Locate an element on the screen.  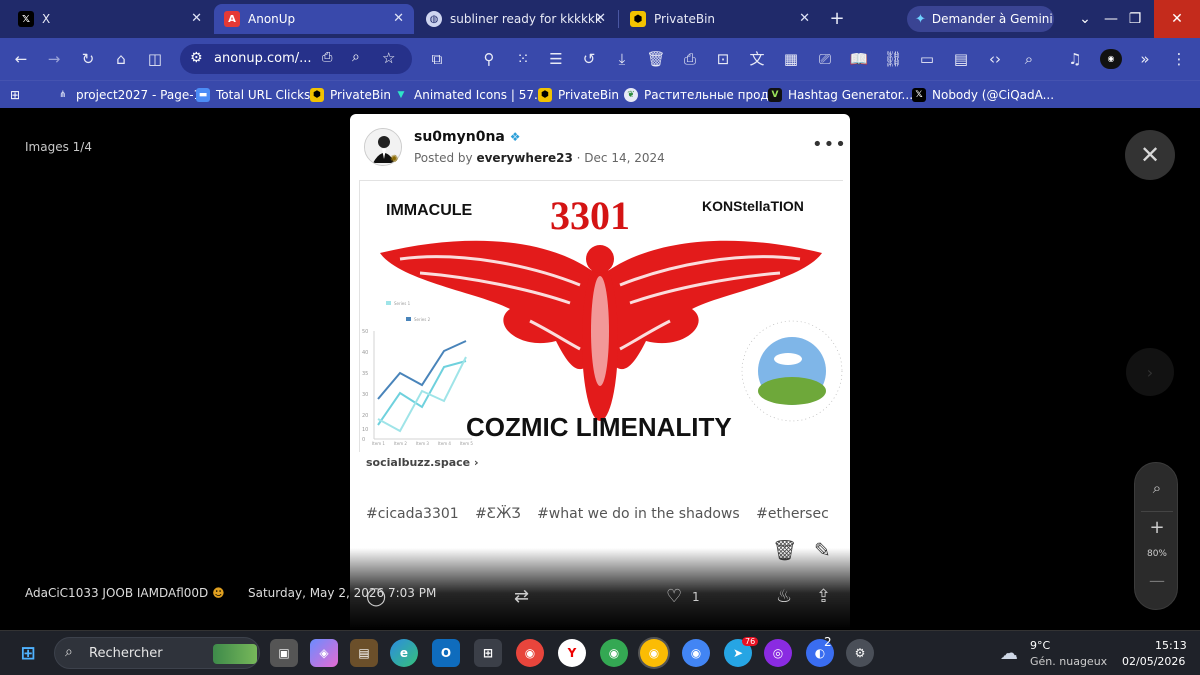
translate-icon: 文 is located at coordinates (757, 59).